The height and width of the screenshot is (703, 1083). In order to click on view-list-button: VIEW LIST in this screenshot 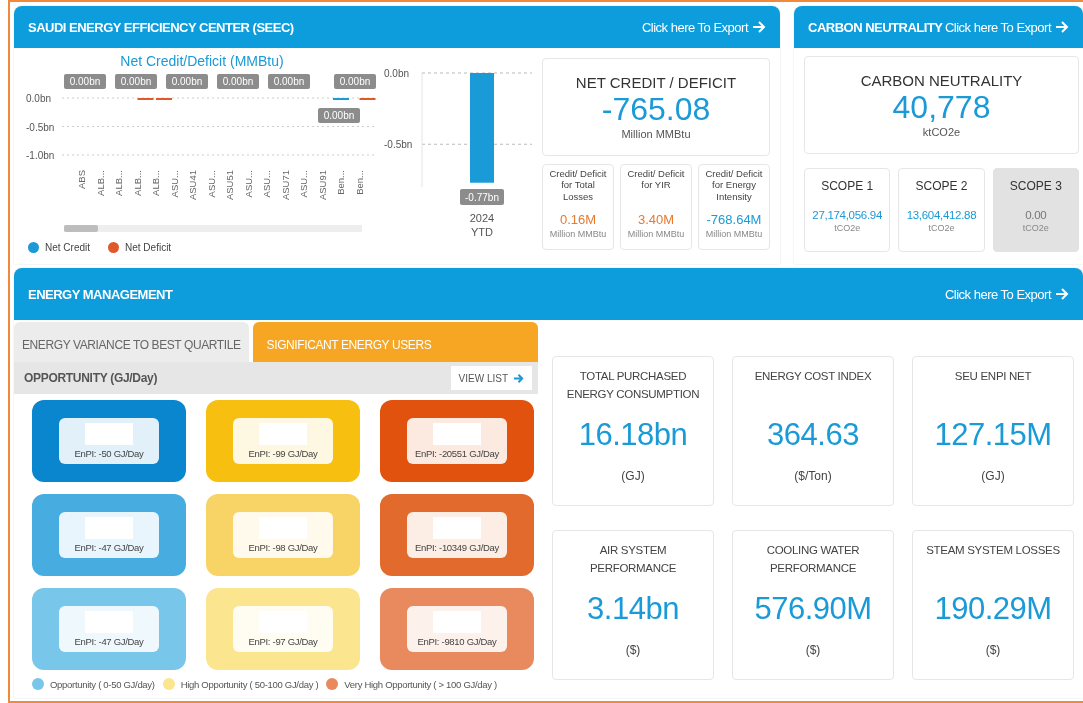, I will do `click(491, 378)`.